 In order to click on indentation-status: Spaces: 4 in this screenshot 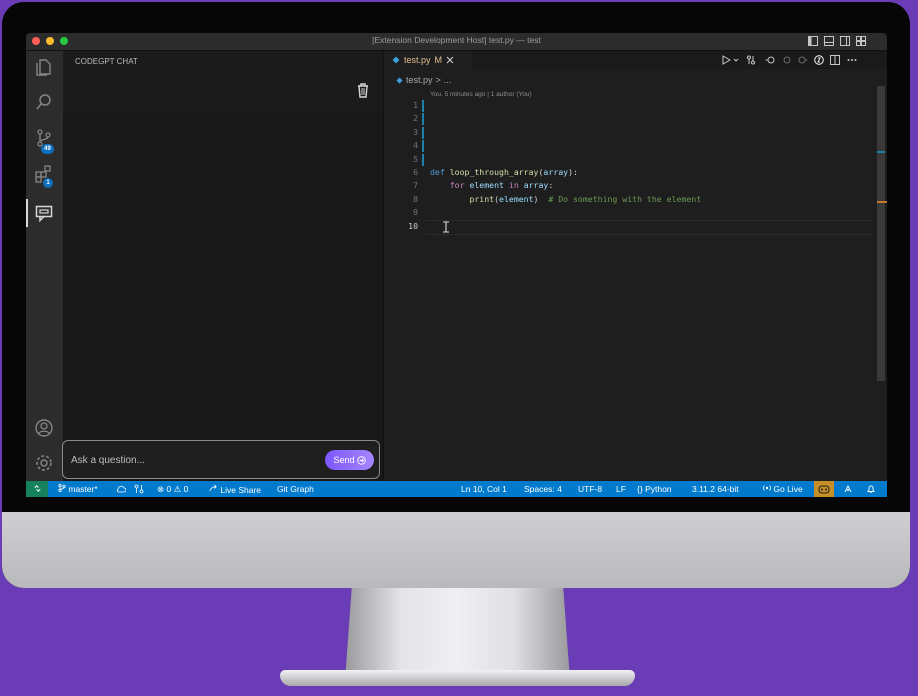, I will do `click(543, 489)`.